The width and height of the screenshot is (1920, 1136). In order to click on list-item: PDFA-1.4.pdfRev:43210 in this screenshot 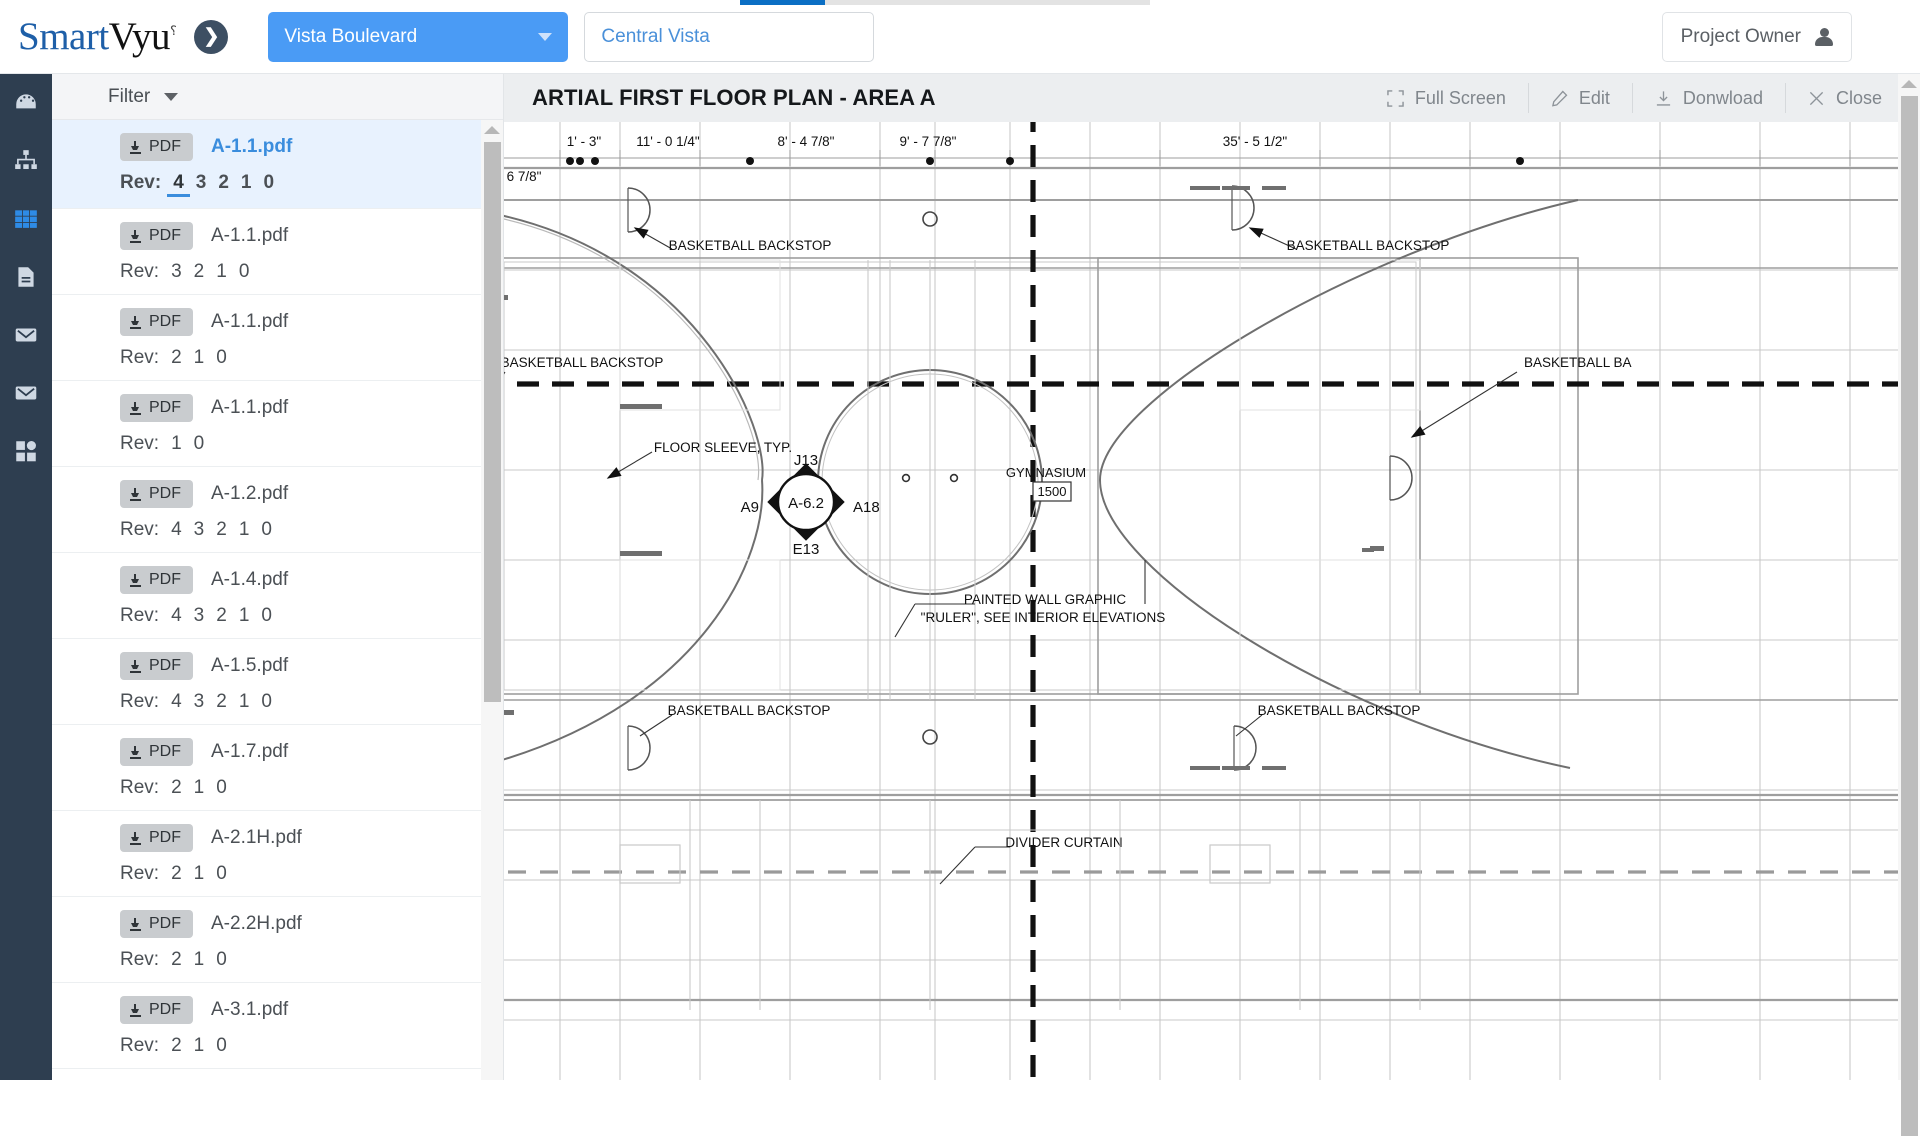, I will do `click(277, 596)`.